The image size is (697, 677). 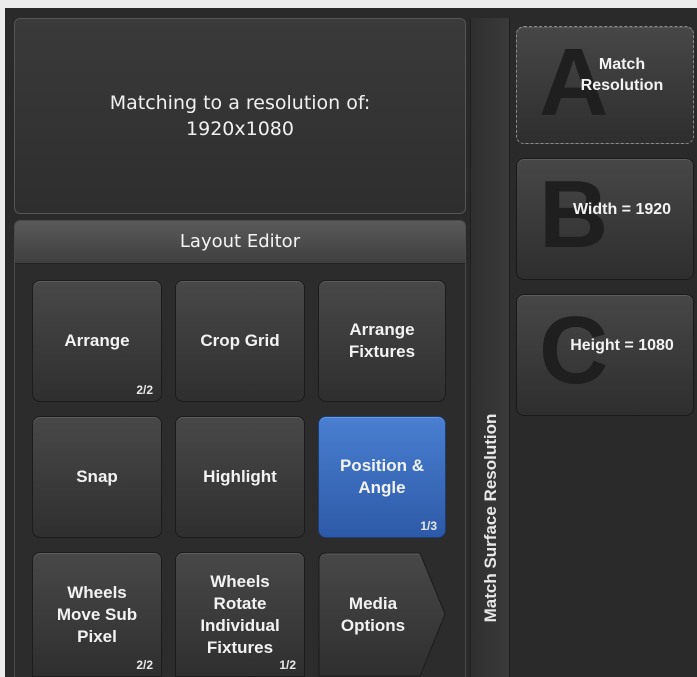 I want to click on crop-grid-button: Crop Grid, so click(x=240, y=341).